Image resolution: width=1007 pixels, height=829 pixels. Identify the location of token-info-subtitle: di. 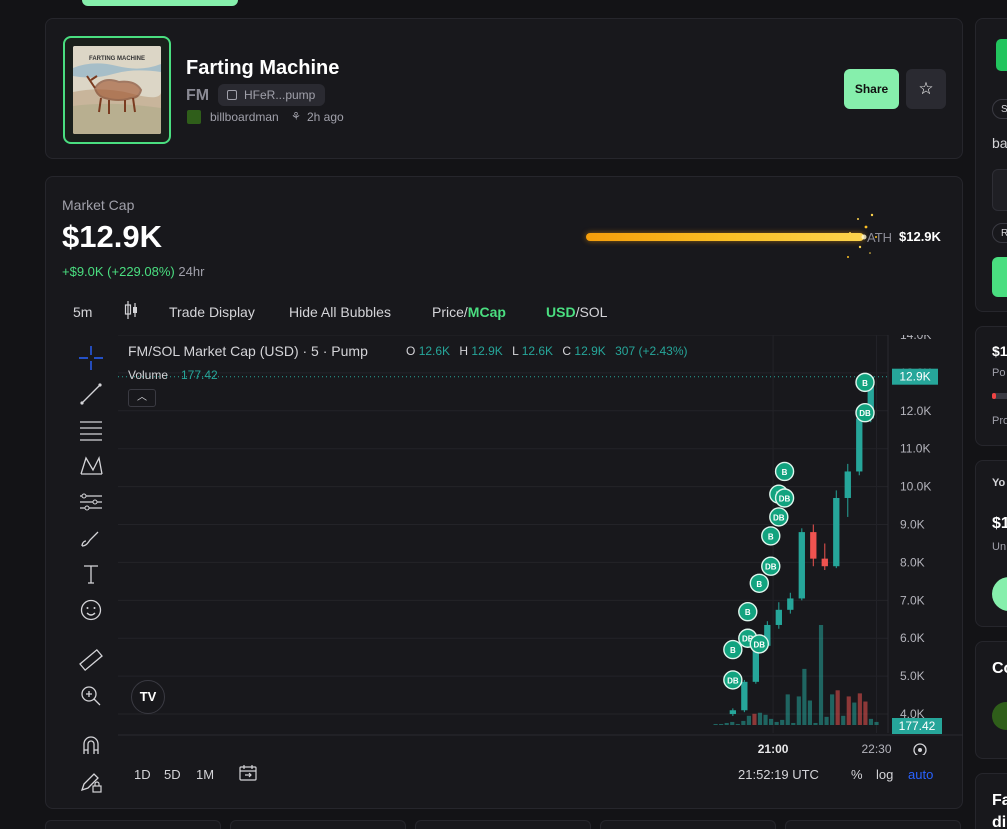
(999, 821).